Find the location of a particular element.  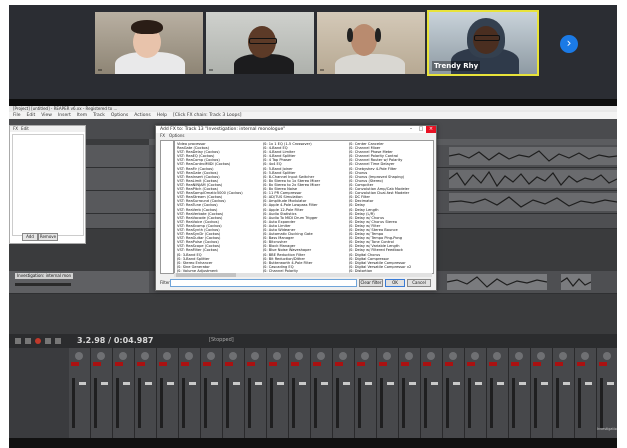

maximize-icon: □ is located at coordinates (421, 129).